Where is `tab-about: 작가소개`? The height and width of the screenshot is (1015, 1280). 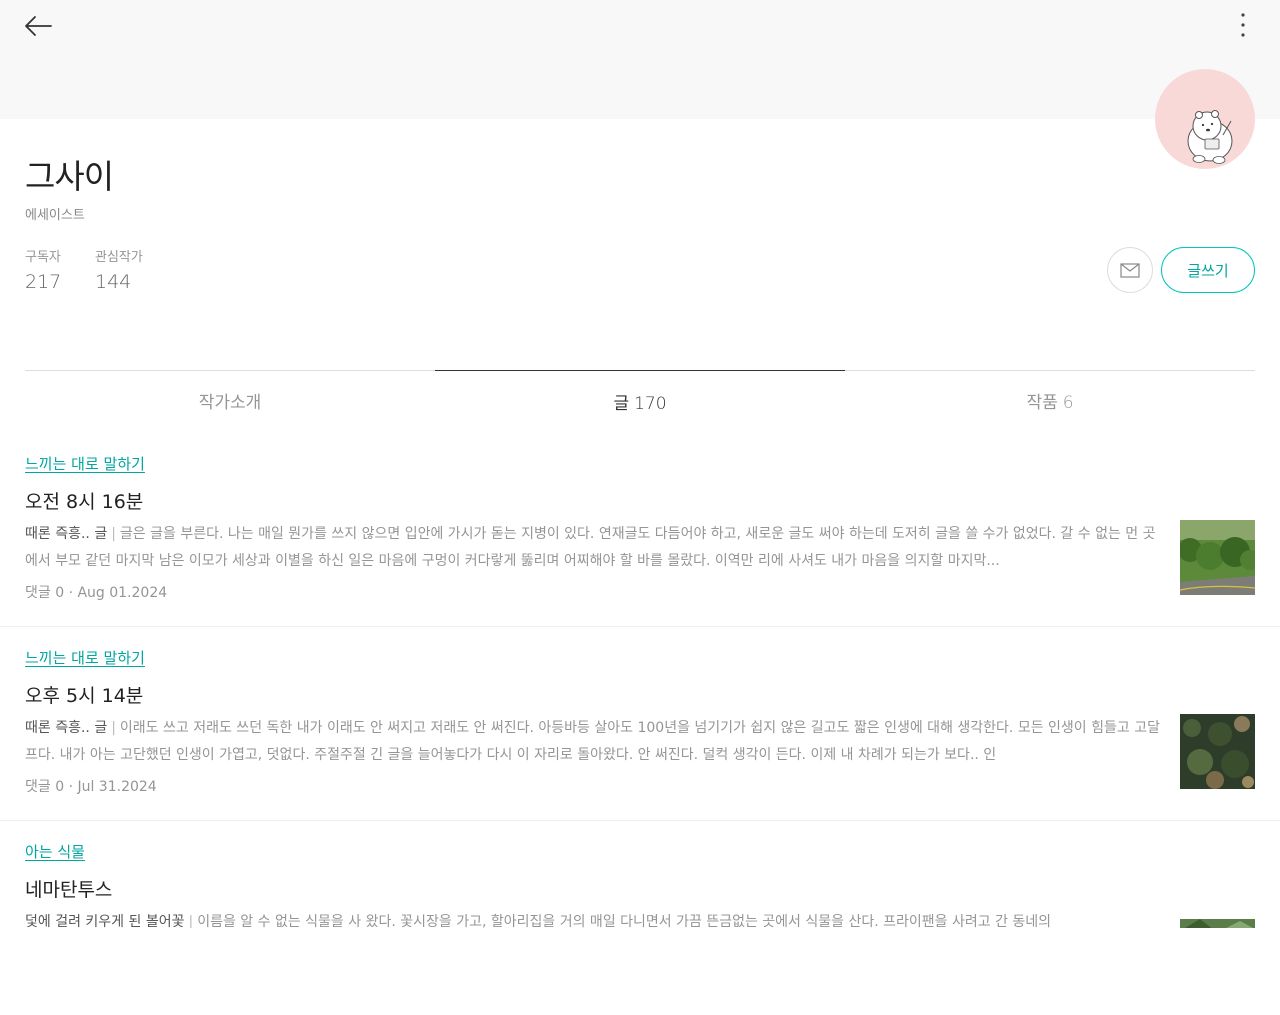 tab-about: 작가소개 is located at coordinates (230, 395).